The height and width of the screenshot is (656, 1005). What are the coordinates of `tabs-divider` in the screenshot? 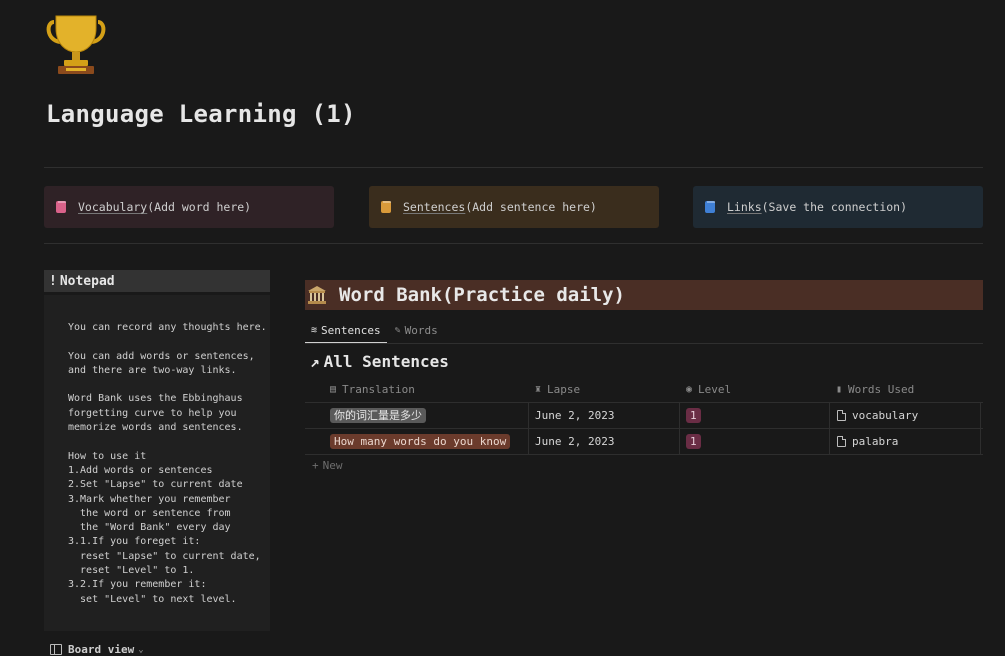 It's located at (644, 343).